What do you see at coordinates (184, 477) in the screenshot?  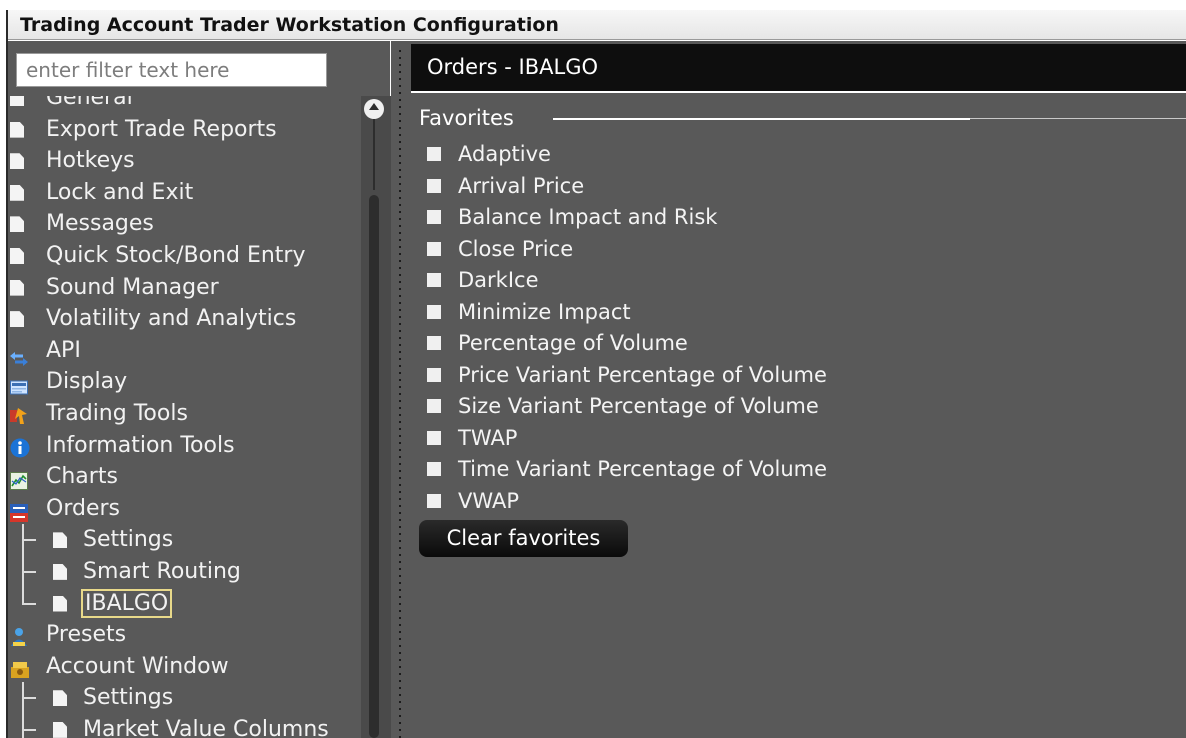 I see `sidebar-item-charts: Charts` at bounding box center [184, 477].